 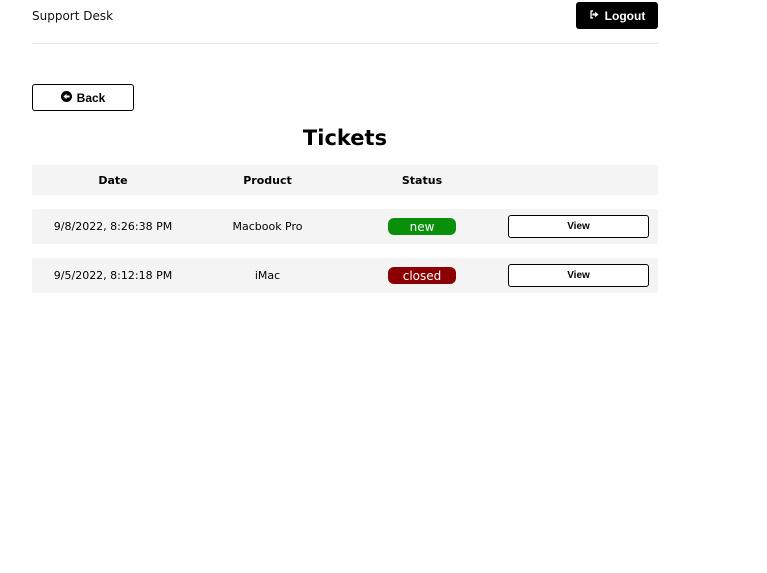 What do you see at coordinates (72, 16) in the screenshot?
I see `brand-link: Support Desk` at bounding box center [72, 16].